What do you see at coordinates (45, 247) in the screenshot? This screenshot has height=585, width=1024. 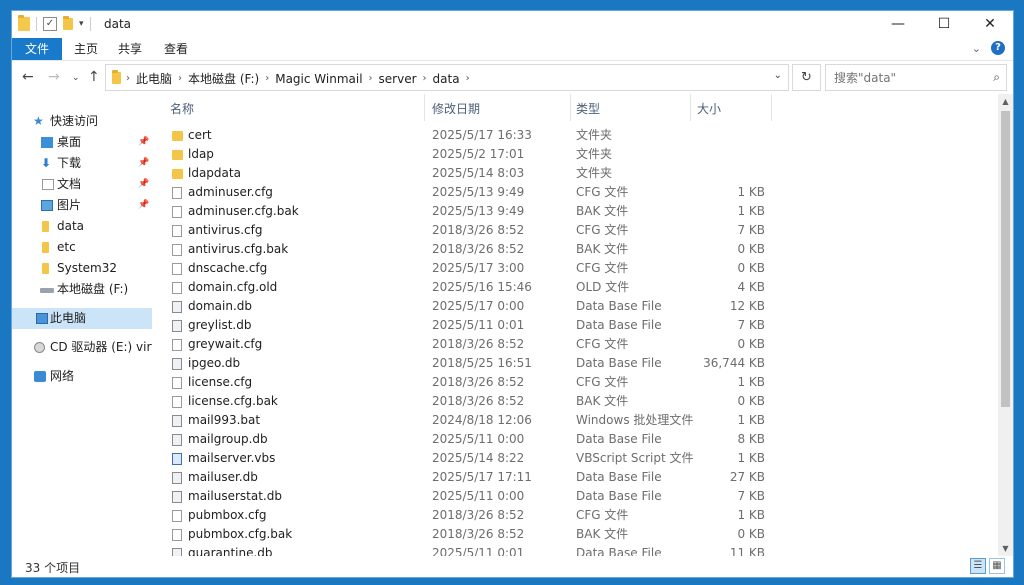 I see `folder-icon` at bounding box center [45, 247].